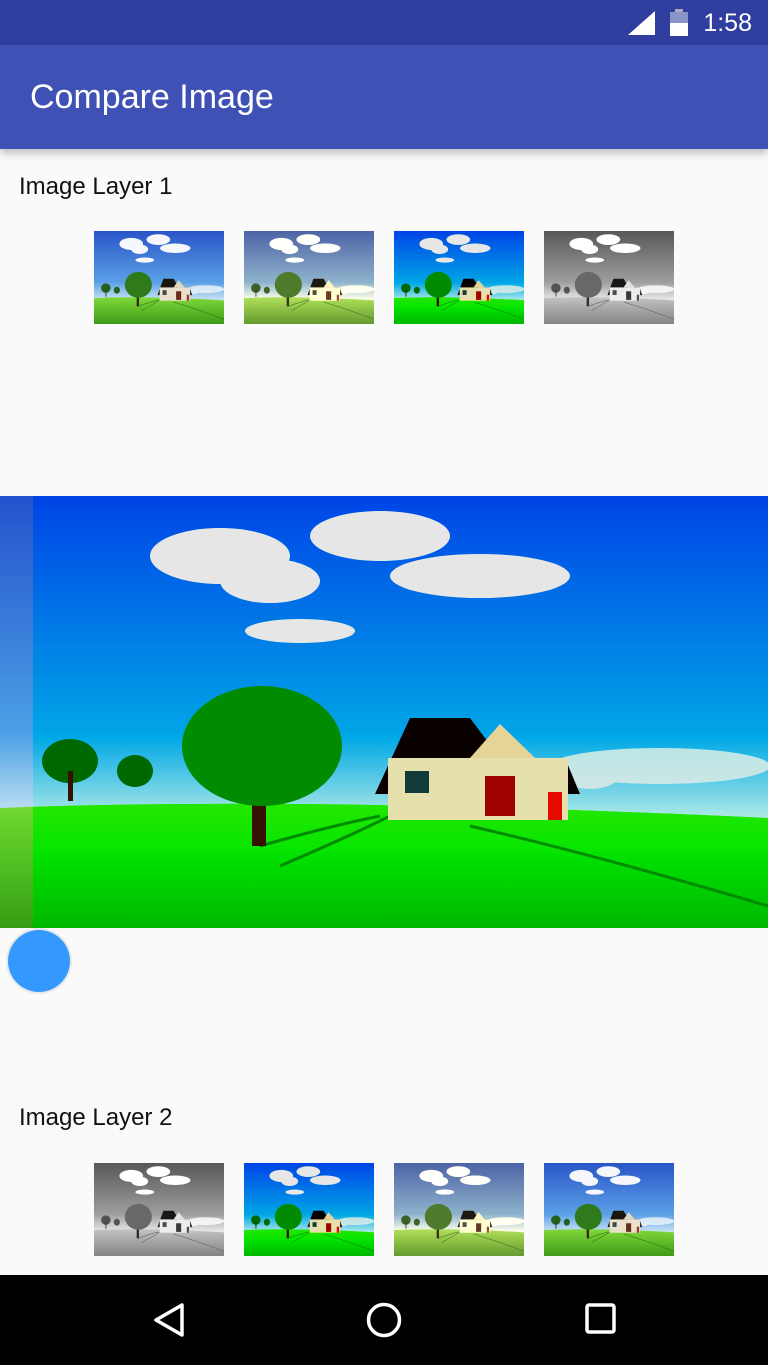  I want to click on layer1-thumbnails, so click(384, 277).